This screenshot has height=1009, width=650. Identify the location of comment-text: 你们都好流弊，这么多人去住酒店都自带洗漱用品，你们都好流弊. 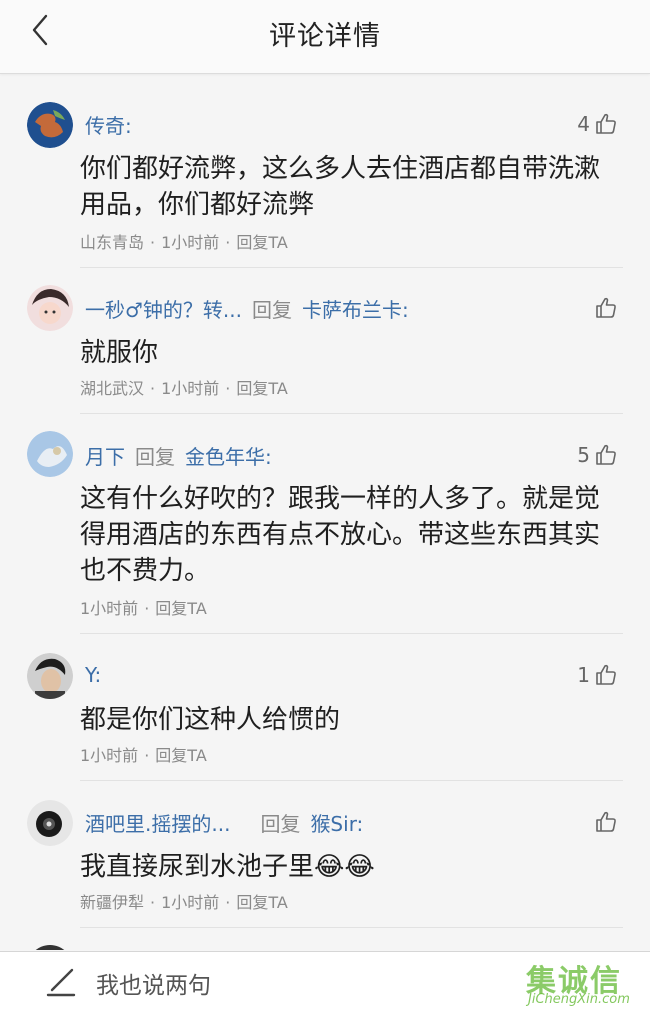
(340, 187).